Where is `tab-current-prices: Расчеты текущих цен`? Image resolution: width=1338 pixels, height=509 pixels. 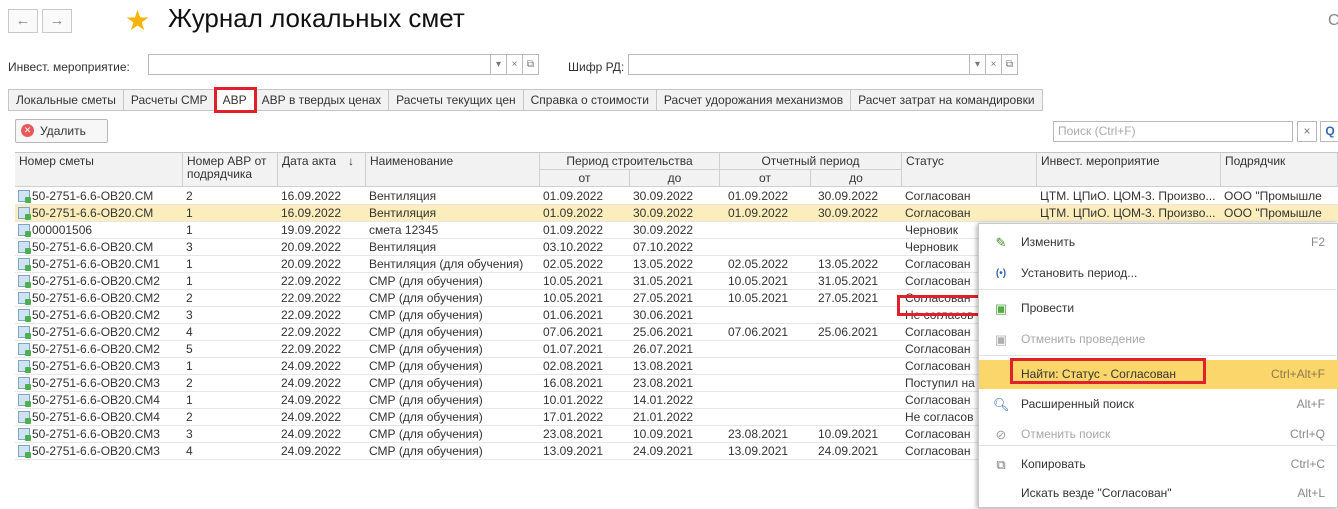 tab-current-prices: Расчеты текущих цен is located at coordinates (456, 100).